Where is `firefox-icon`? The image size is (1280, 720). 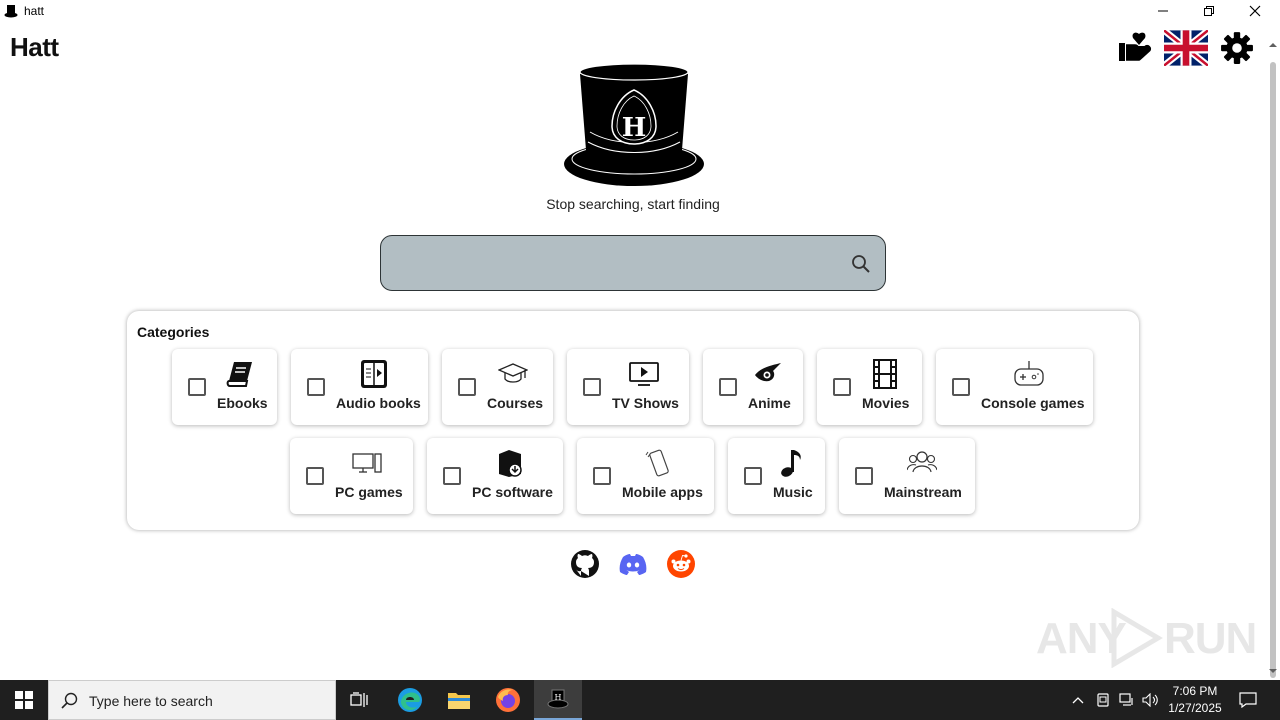 firefox-icon is located at coordinates (508, 700).